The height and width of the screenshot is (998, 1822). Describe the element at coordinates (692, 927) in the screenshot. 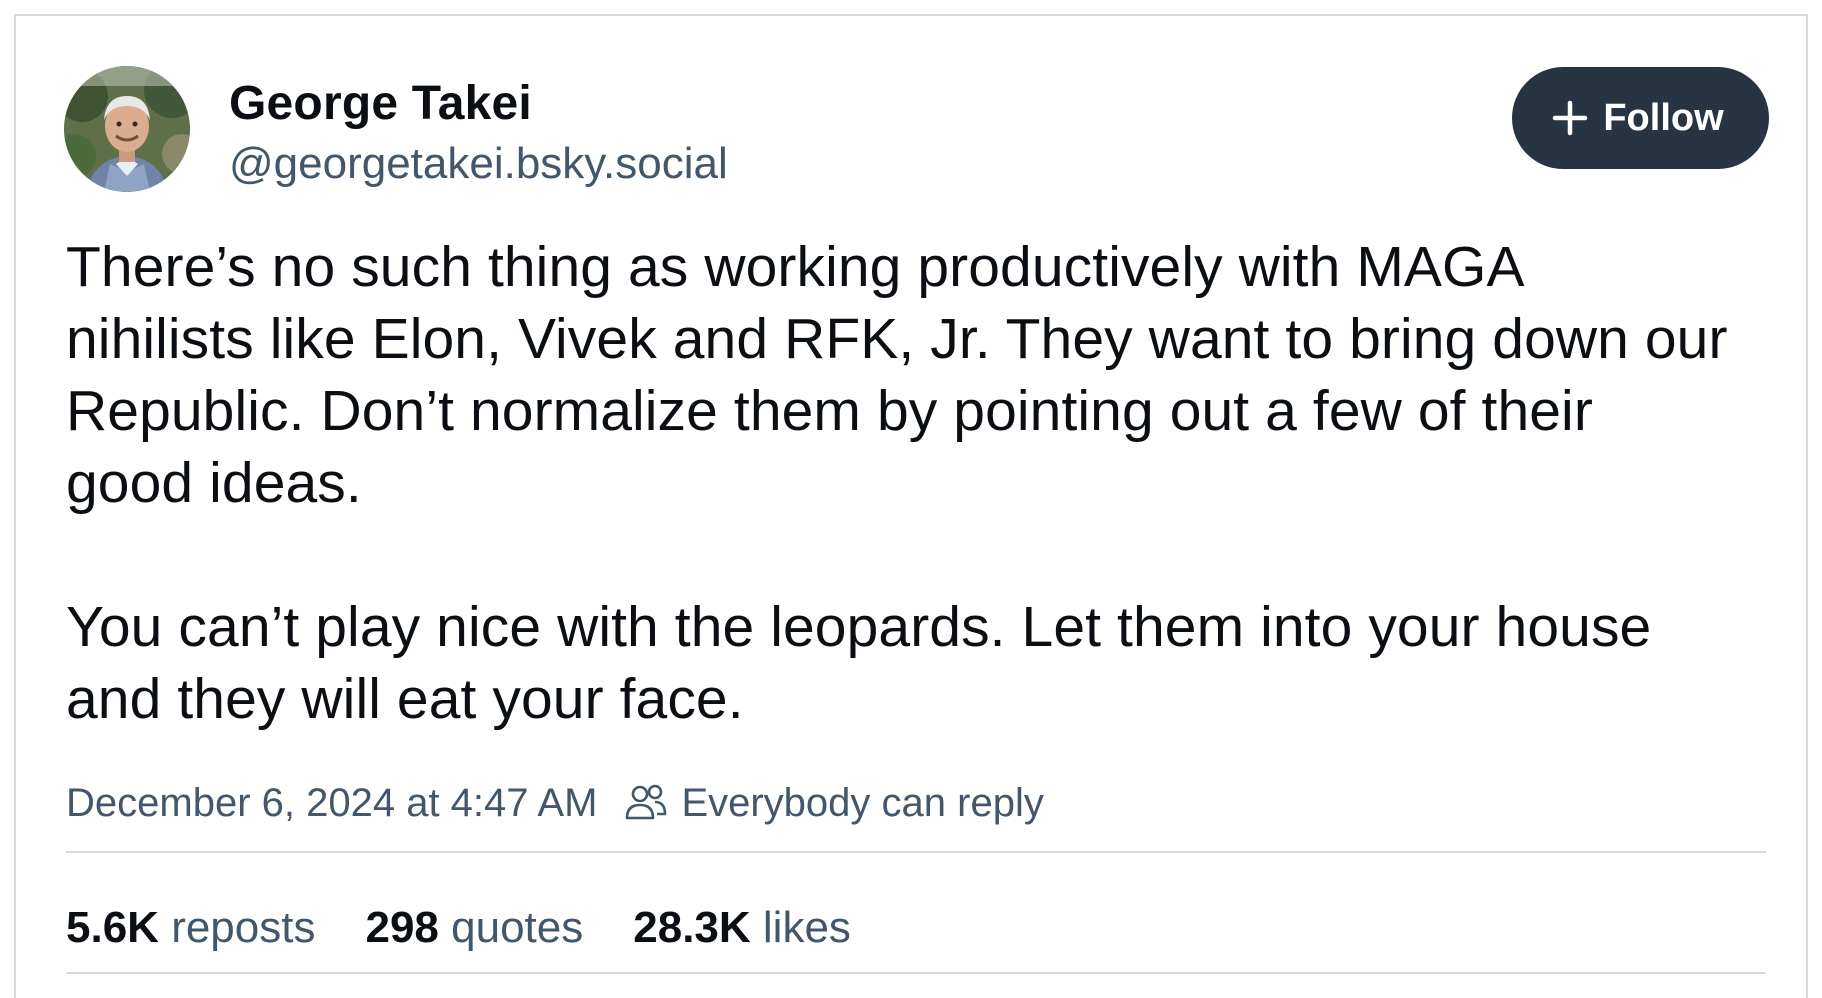

I see `likes-count: 28.3K` at that location.